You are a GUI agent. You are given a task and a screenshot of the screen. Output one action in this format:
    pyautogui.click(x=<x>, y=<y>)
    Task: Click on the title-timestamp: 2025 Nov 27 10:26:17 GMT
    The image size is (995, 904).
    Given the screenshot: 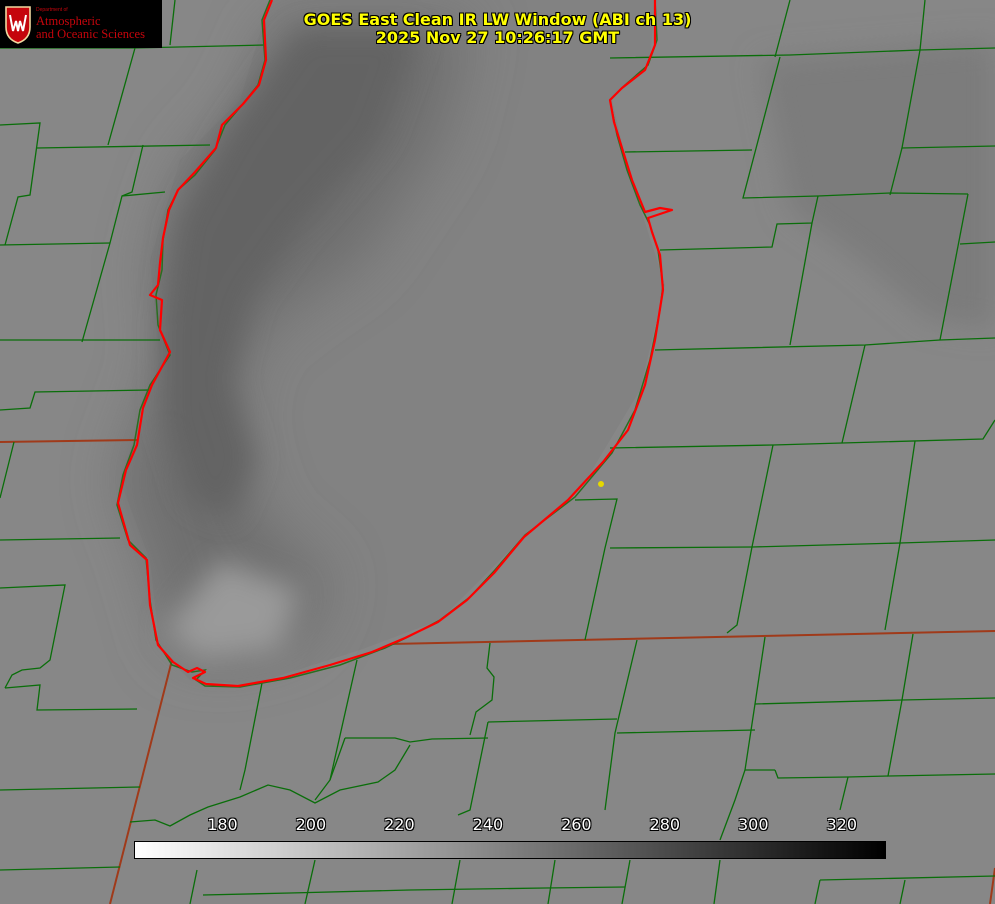 What is the action you would take?
    pyautogui.click(x=497, y=37)
    